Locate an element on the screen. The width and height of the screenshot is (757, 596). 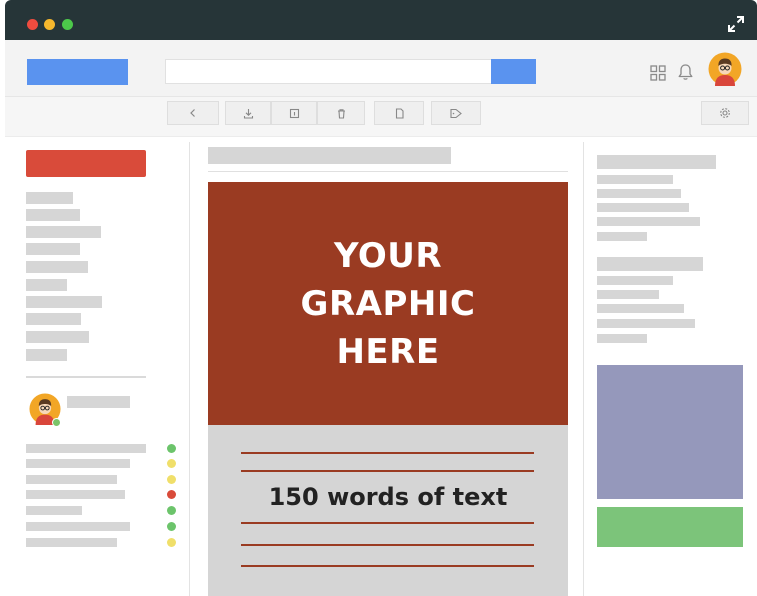
left-column-divider is located at coordinates (189, 369).